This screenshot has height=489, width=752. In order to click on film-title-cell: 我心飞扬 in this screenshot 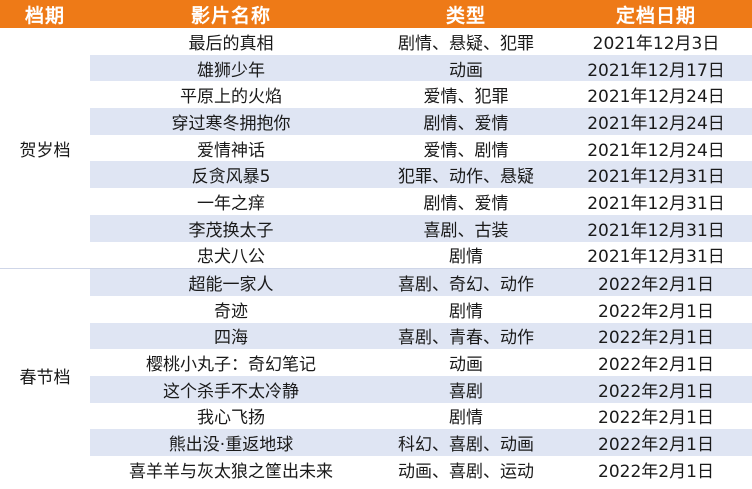, I will do `click(231, 416)`.